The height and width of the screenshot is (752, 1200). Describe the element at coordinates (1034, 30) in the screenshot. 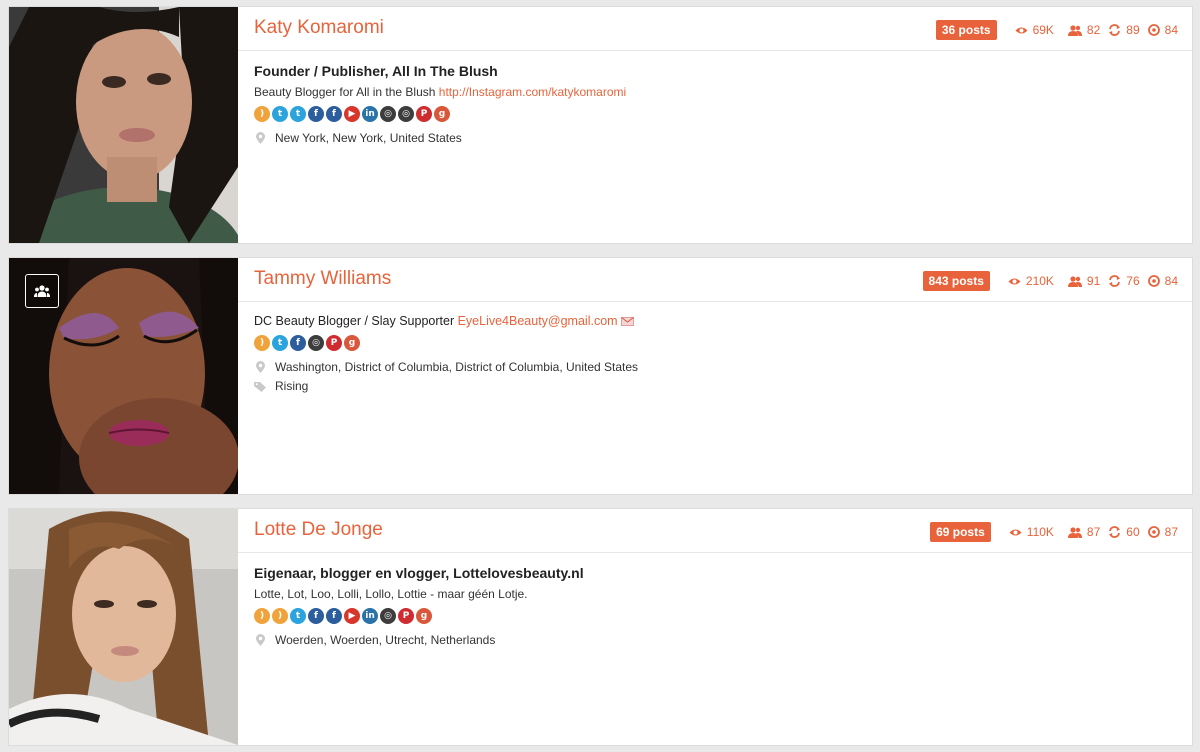

I see `views-stat: 69K` at that location.